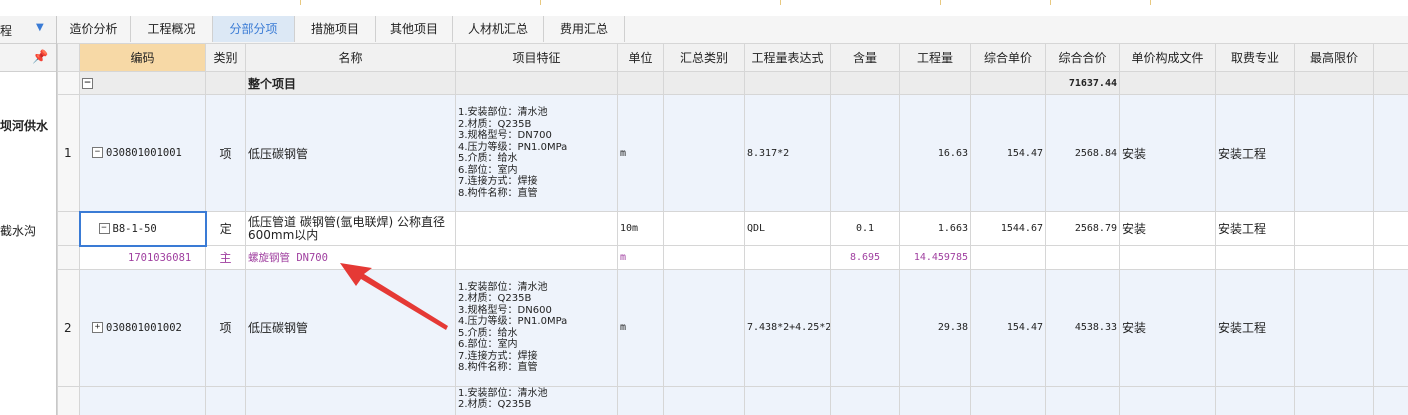 The width and height of the screenshot is (1408, 415). Describe the element at coordinates (144, 327) in the screenshot. I see `item-code: 030801001002` at that location.